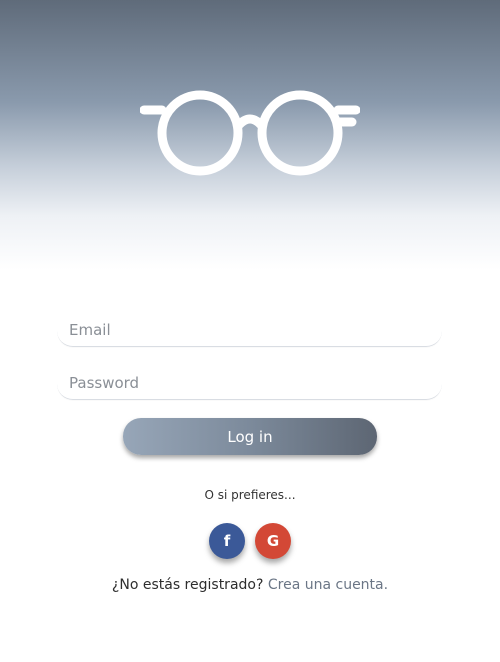 The image size is (500, 662). I want to click on signup-prompt: ¿No estás registrado? Crea una cuenta., so click(250, 585).